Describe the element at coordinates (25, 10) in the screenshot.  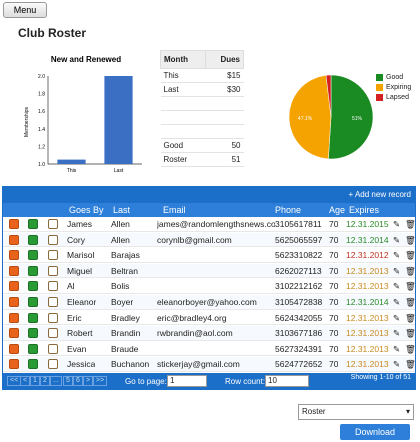
I see `menu-button: Menu` at that location.